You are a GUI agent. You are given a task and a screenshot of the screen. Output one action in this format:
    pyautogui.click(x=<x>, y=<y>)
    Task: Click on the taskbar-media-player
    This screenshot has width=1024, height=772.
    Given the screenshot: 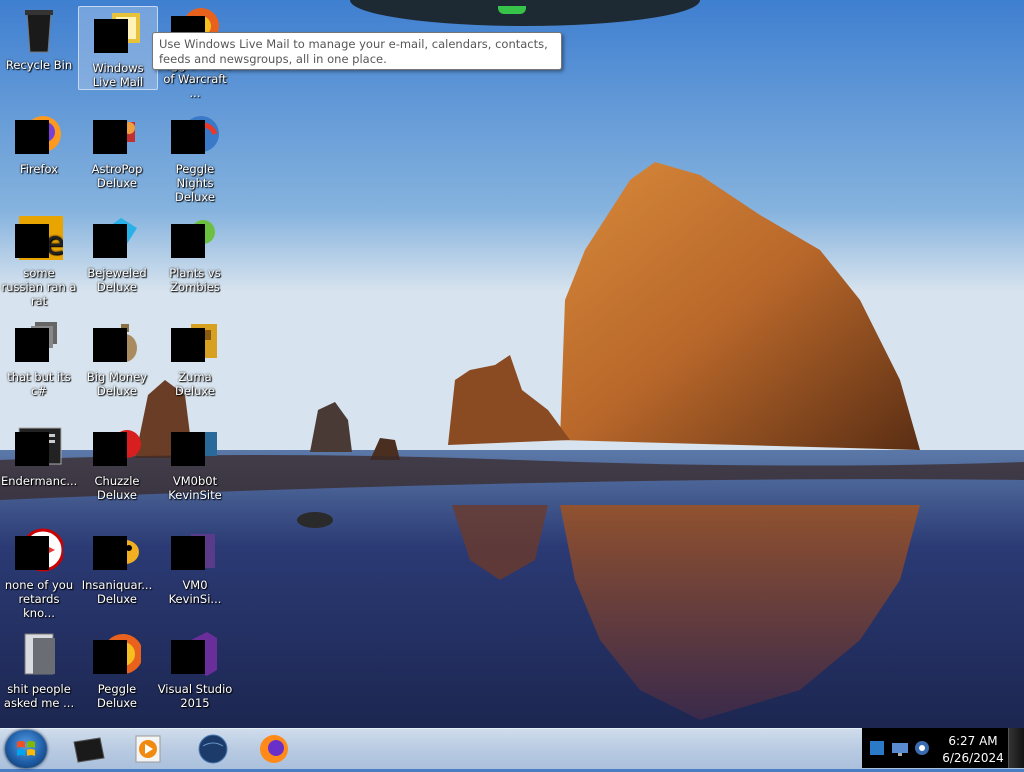 What is the action you would take?
    pyautogui.click(x=148, y=749)
    